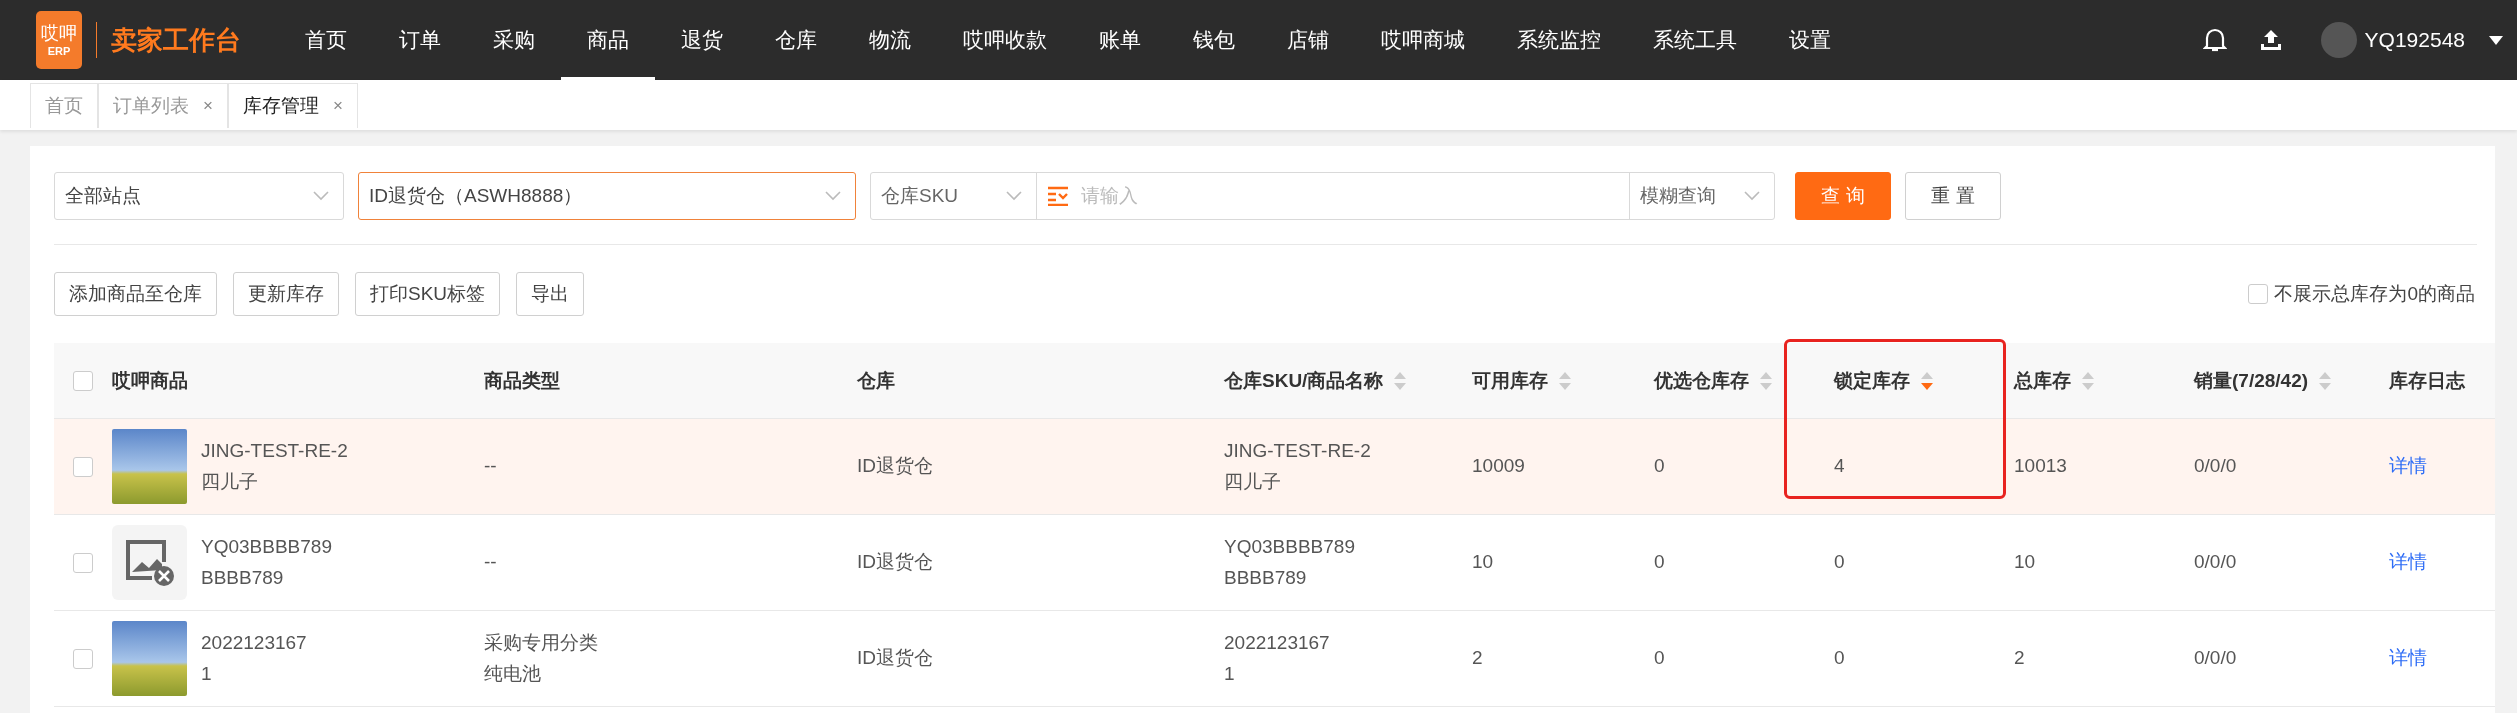 This screenshot has height=713, width=2517. What do you see at coordinates (702, 40) in the screenshot?
I see `nav-item: 退货` at bounding box center [702, 40].